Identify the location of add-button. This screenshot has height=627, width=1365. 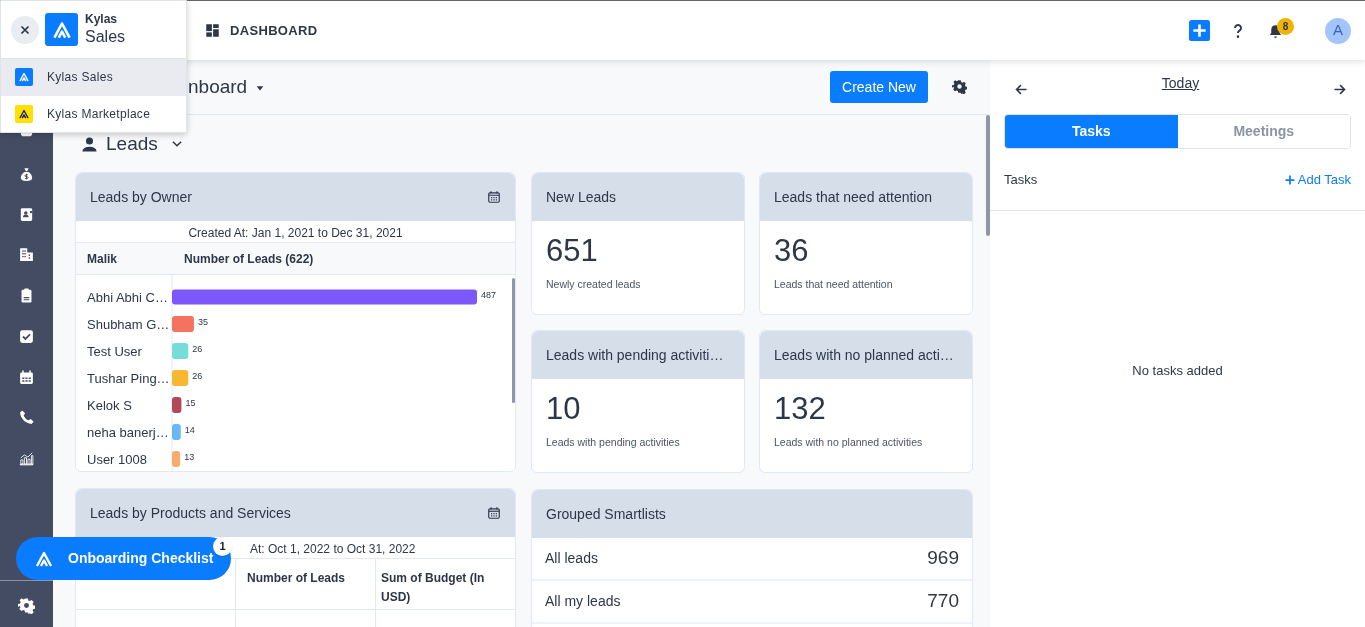
(1199, 30).